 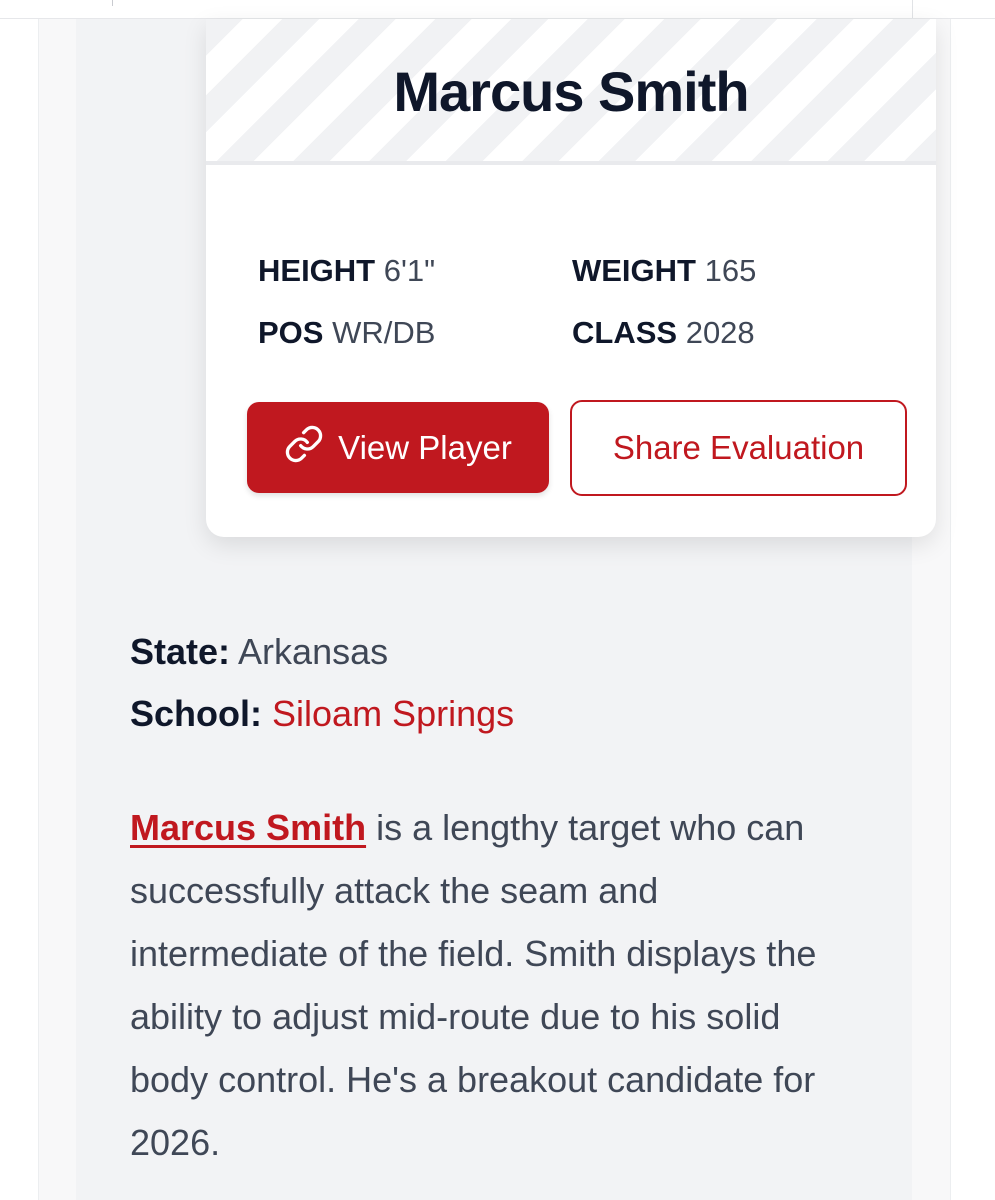 What do you see at coordinates (196, 713) in the screenshot?
I see `school-label: School:` at bounding box center [196, 713].